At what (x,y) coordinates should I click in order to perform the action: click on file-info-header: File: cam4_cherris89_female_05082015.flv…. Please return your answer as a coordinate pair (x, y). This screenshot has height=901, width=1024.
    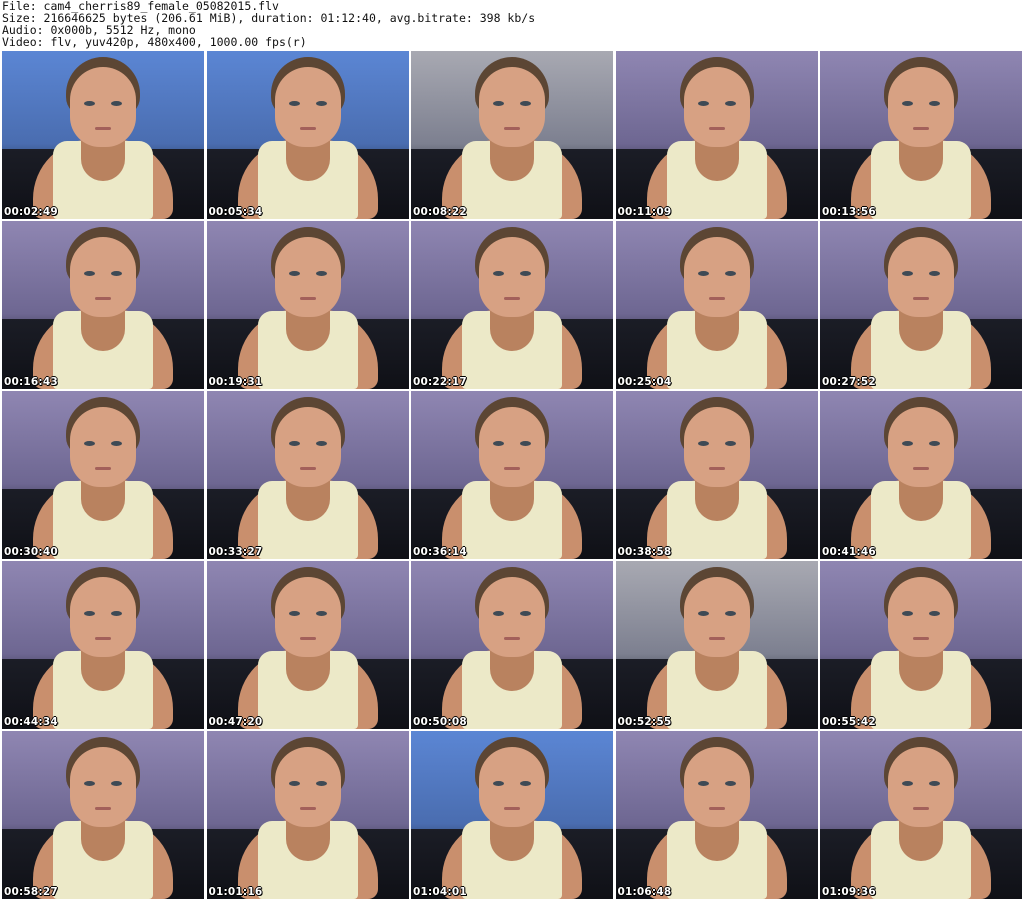
    Looking at the image, I should click on (512, 25).